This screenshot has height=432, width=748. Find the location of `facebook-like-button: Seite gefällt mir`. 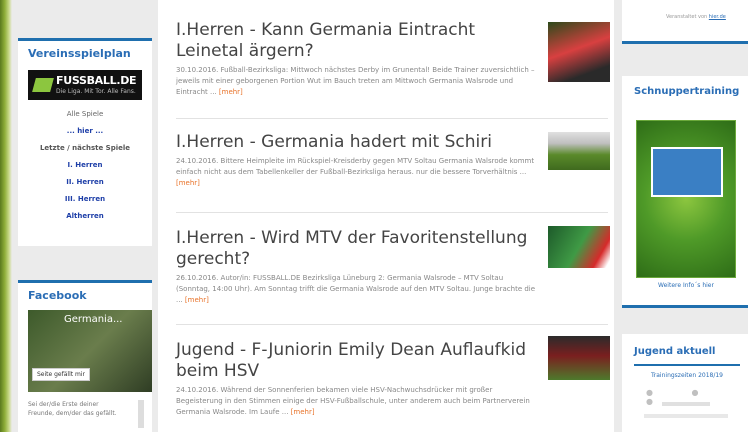

facebook-like-button: Seite gefällt mir is located at coordinates (61, 374).